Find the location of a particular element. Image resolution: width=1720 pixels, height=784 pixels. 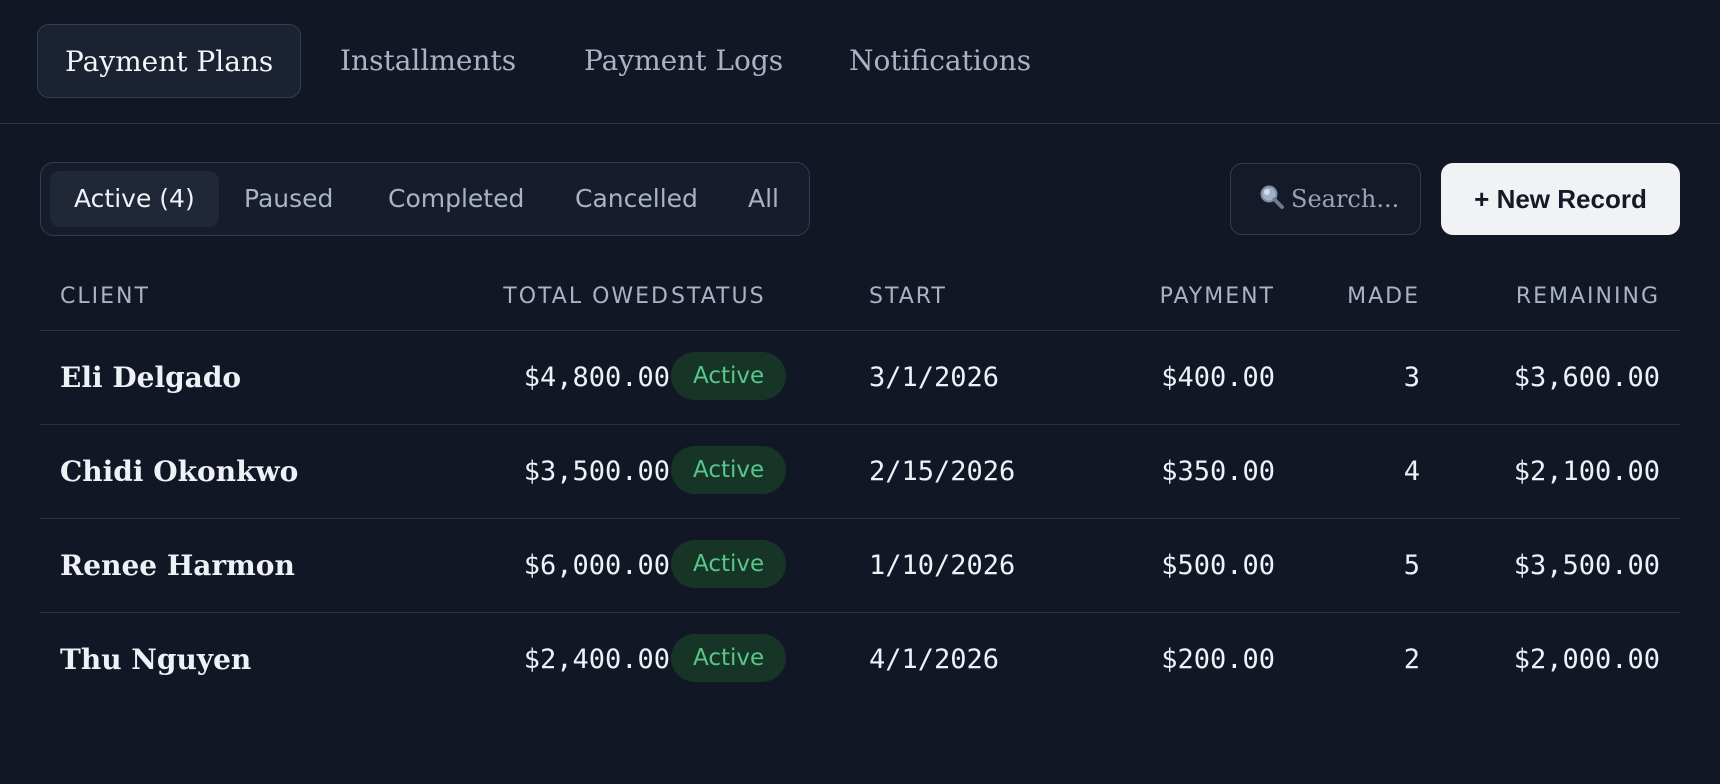

total-owed: $4,800.00 is located at coordinates (596, 377).